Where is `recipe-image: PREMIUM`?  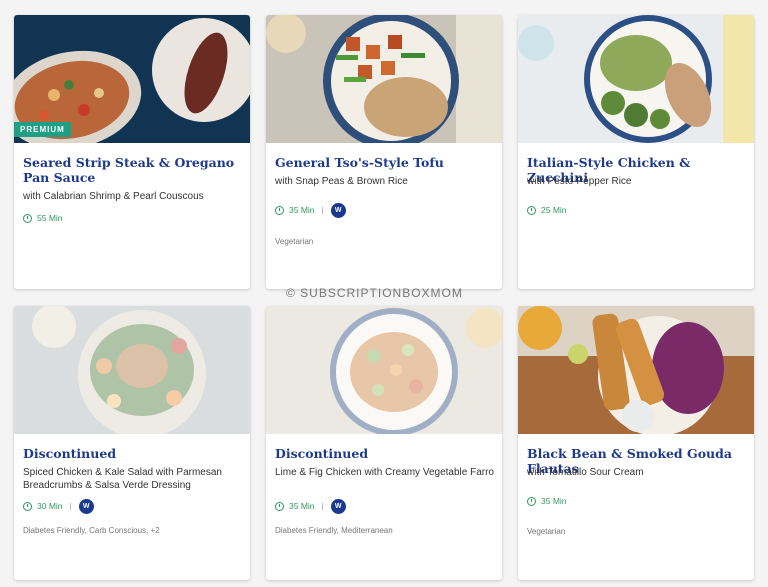
recipe-image: PREMIUM is located at coordinates (132, 79).